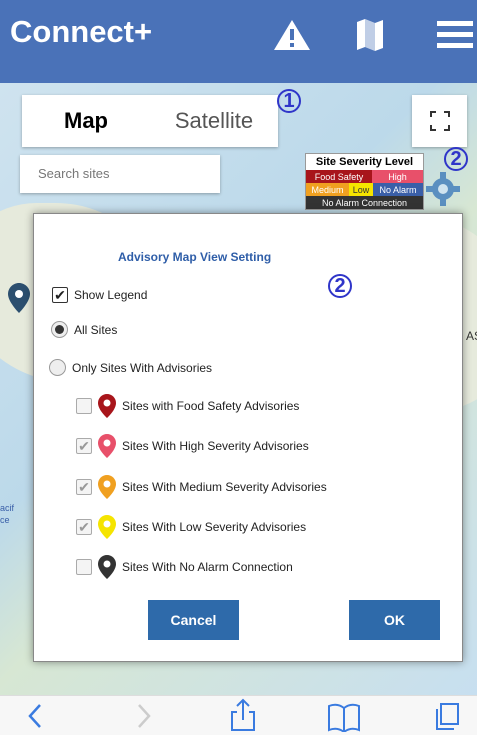 The image size is (477, 735). What do you see at coordinates (107, 446) in the screenshot?
I see `high-severity-pin-icon` at bounding box center [107, 446].